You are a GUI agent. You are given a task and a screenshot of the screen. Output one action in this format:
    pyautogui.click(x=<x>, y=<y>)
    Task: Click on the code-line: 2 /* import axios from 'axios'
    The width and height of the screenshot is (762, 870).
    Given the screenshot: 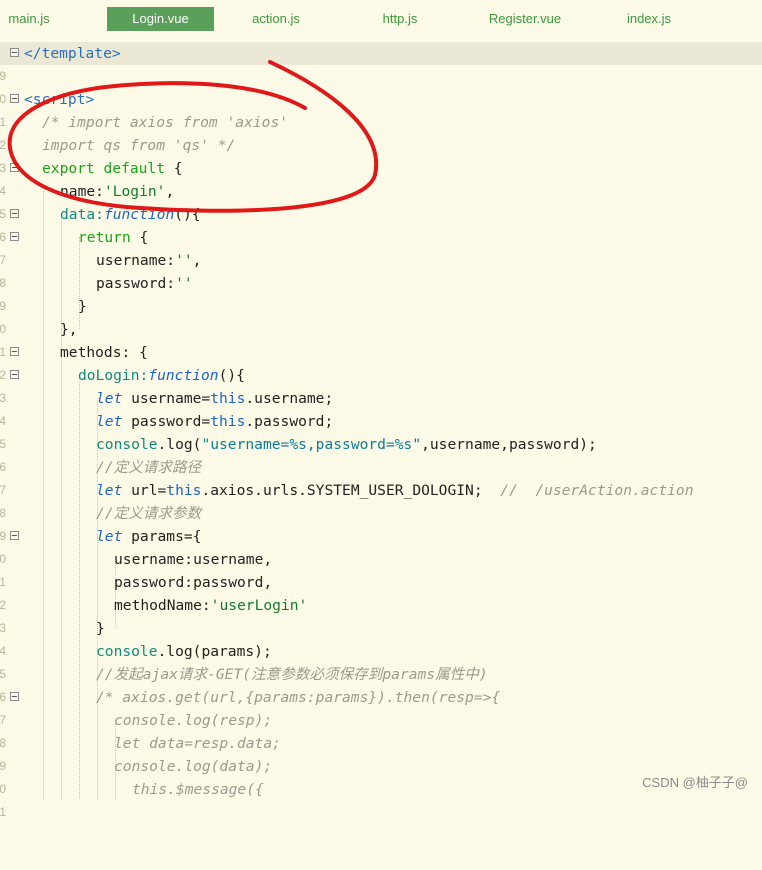 What is the action you would take?
    pyautogui.click(x=381, y=131)
    